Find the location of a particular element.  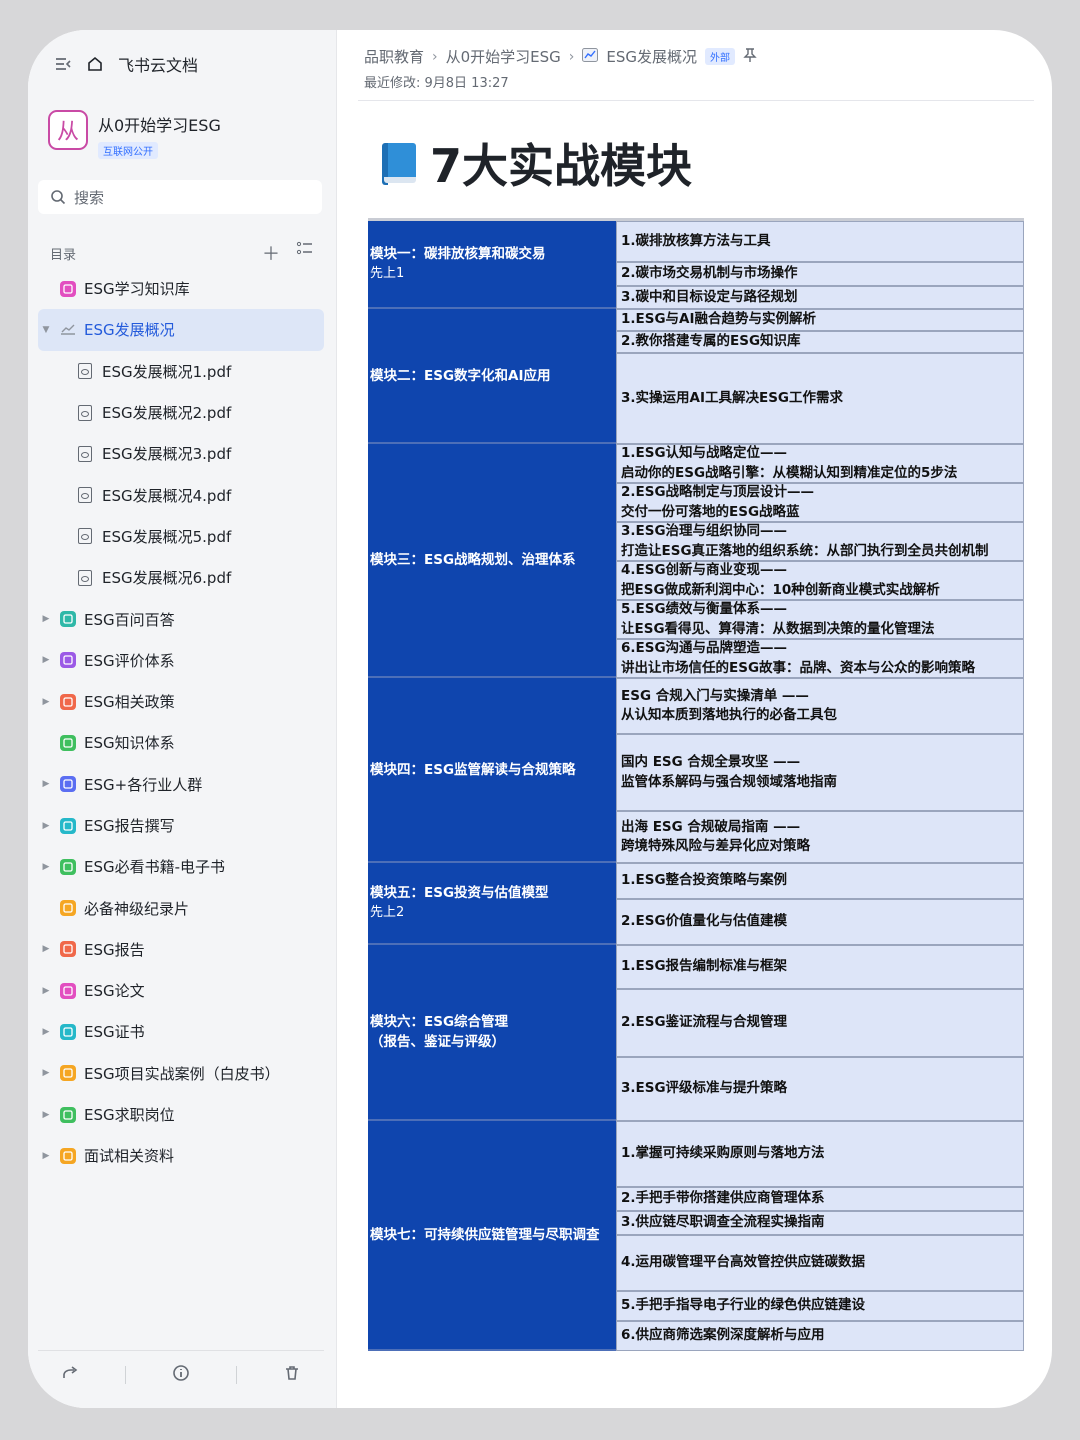

lesson-cell: 3.供应链尽职调查全流程实操指南 is located at coordinates (820, 1223).